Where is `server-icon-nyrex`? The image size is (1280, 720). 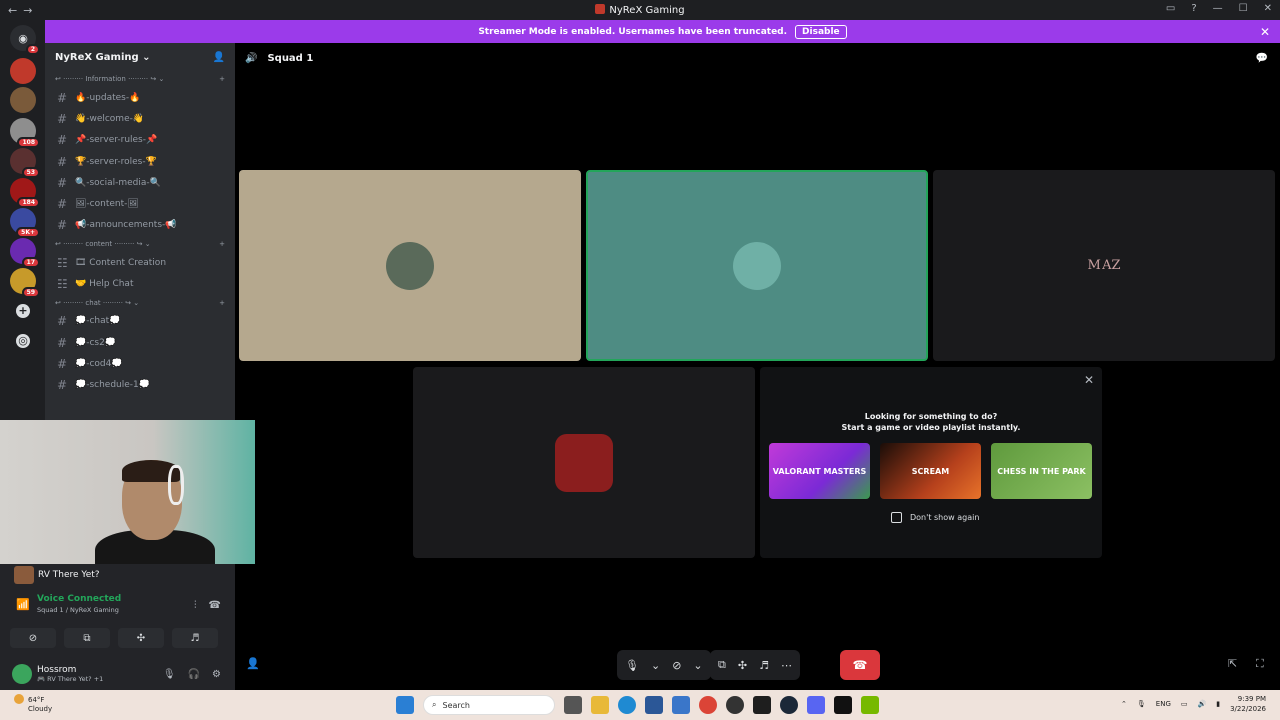 server-icon-nyrex is located at coordinates (23, 71).